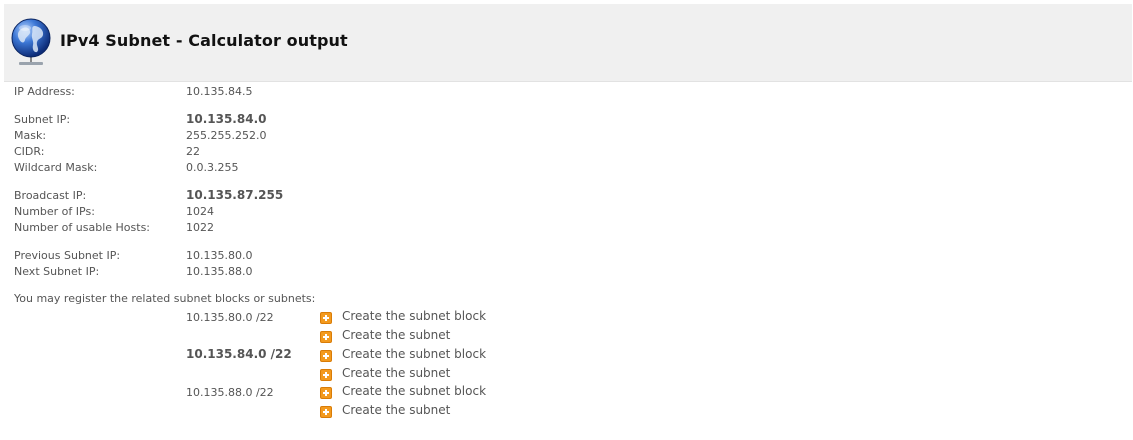 The width and height of the screenshot is (1133, 440). Describe the element at coordinates (30, 135) in the screenshot. I see `mask-label: Mask:` at that location.